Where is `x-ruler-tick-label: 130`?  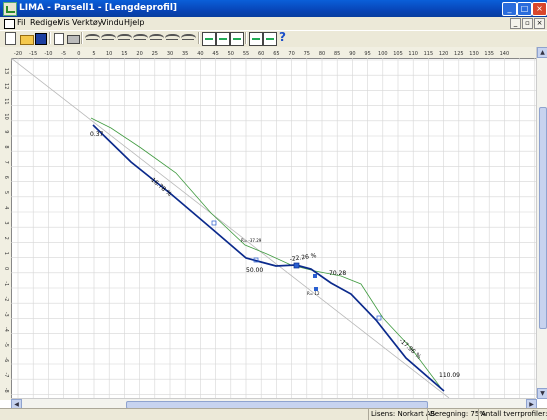
x-ruler-tick-label: 130 is located at coordinates (474, 54).